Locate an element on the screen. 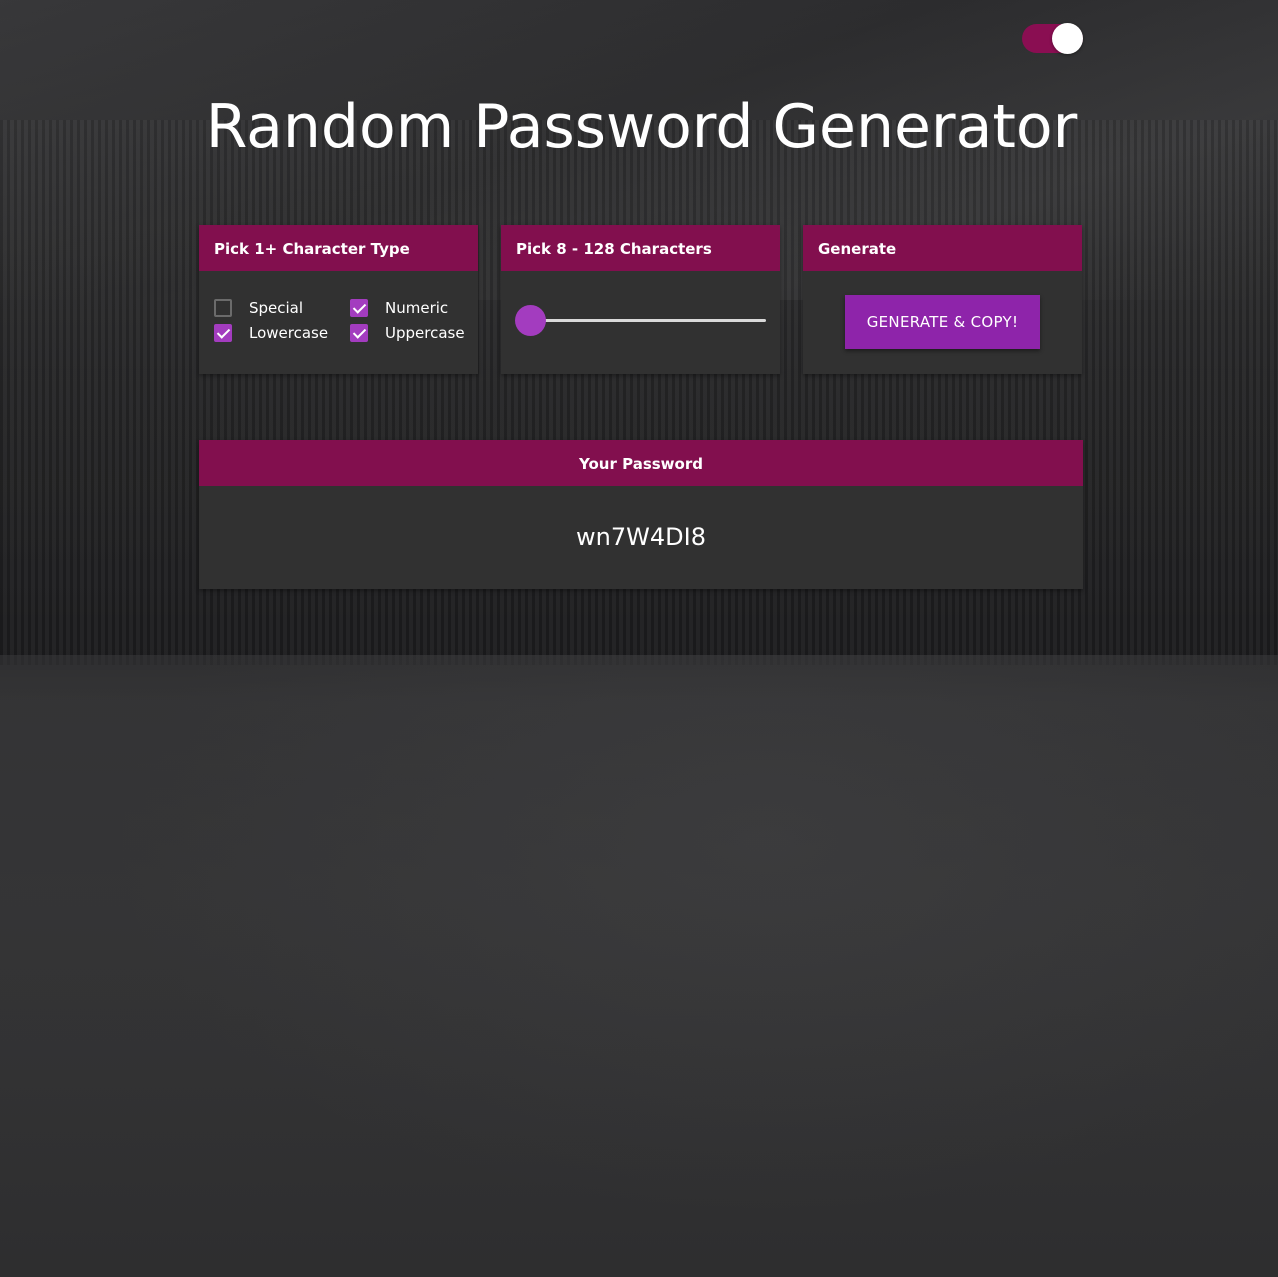 The height and width of the screenshot is (1277, 1278). length-slider is located at coordinates (640, 320).